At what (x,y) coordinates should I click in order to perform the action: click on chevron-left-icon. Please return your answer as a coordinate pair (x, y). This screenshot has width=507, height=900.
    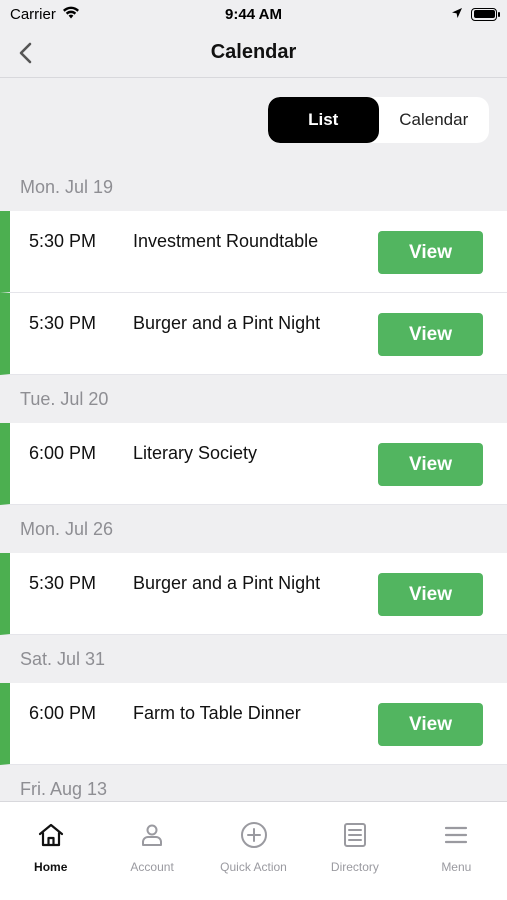
    Looking at the image, I should click on (25, 53).